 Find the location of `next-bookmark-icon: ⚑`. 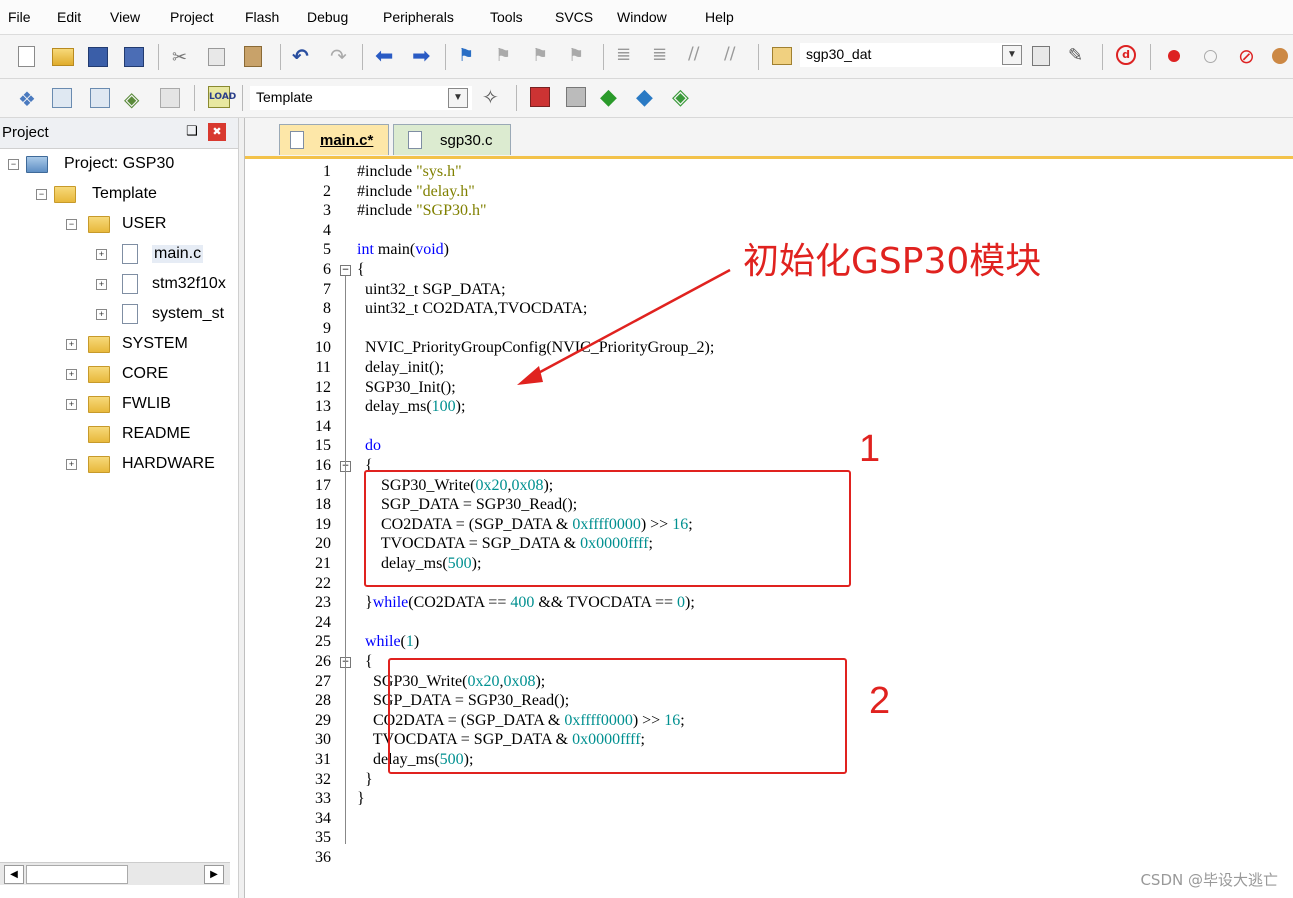

next-bookmark-icon: ⚑ is located at coordinates (542, 55).